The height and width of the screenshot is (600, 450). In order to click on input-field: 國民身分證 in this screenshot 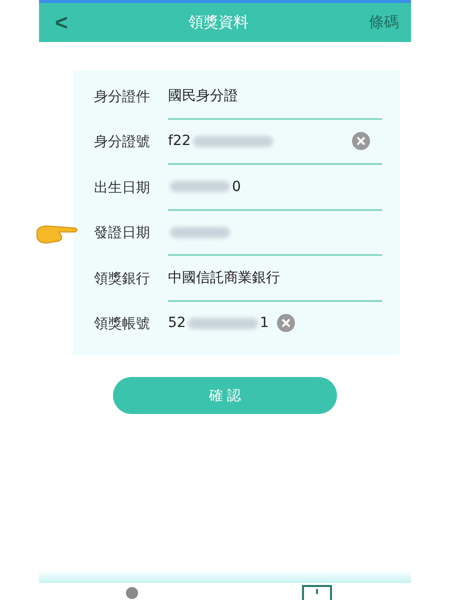, I will do `click(275, 97)`.